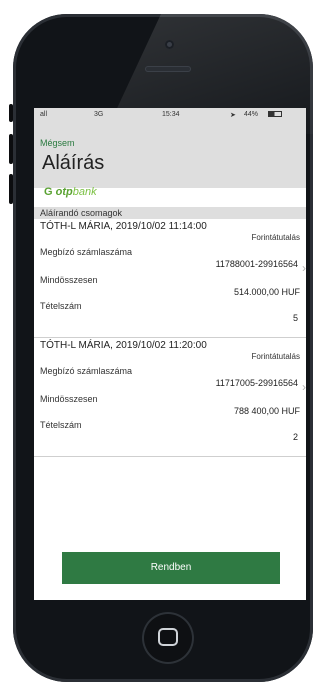 The width and height of the screenshot is (326, 686). What do you see at coordinates (123, 226) in the screenshot?
I see `package-header: TÓTH-L MÁRIA, 2019/10/02 11:14:00` at bounding box center [123, 226].